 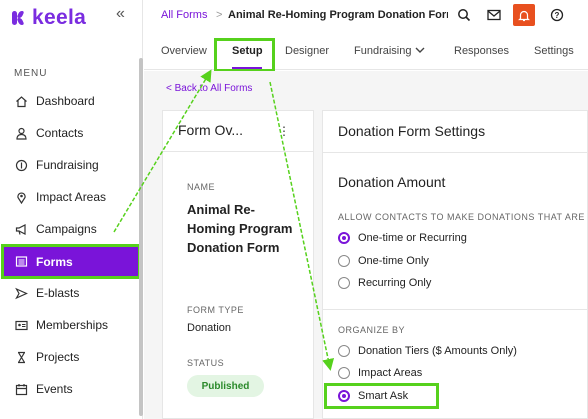 What do you see at coordinates (338, 15) in the screenshot?
I see `breadcrumb-current: Animal Re-Homing Program Donation Forn` at bounding box center [338, 15].